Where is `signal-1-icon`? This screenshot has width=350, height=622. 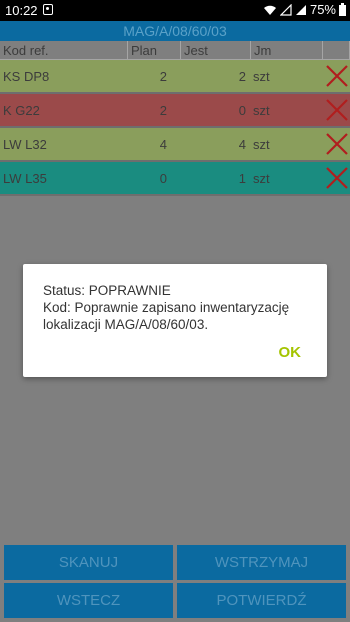 signal-1-icon is located at coordinates (285, 9).